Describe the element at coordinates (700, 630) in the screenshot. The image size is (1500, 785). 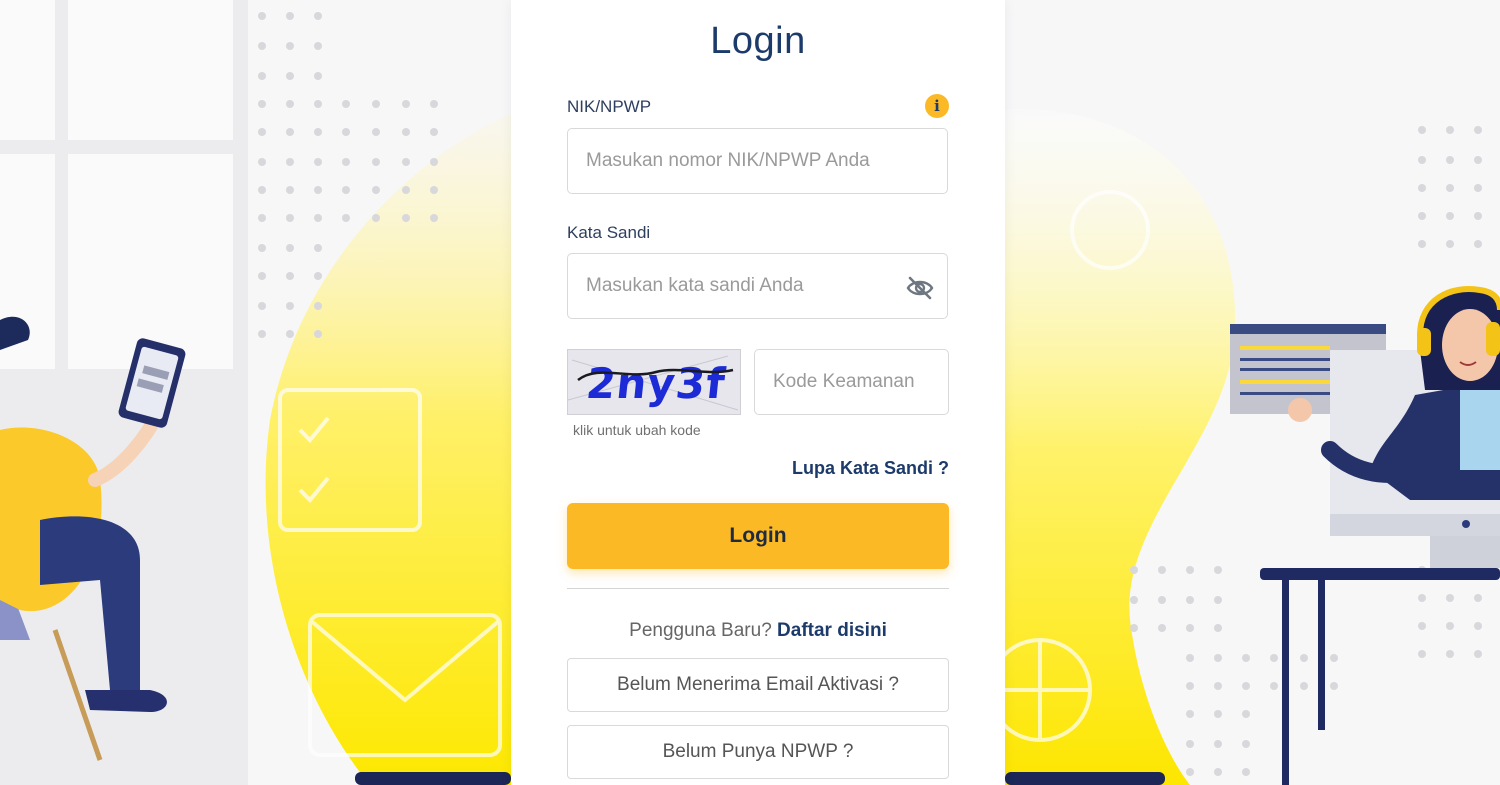
I see `new-user-text: Pengguna Baru?` at that location.